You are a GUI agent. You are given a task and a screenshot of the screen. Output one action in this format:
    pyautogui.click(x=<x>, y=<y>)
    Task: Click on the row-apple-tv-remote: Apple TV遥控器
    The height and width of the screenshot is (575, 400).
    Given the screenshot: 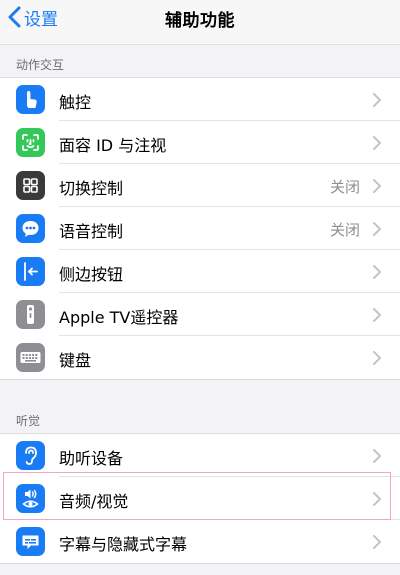 What is the action you would take?
    pyautogui.click(x=200, y=314)
    